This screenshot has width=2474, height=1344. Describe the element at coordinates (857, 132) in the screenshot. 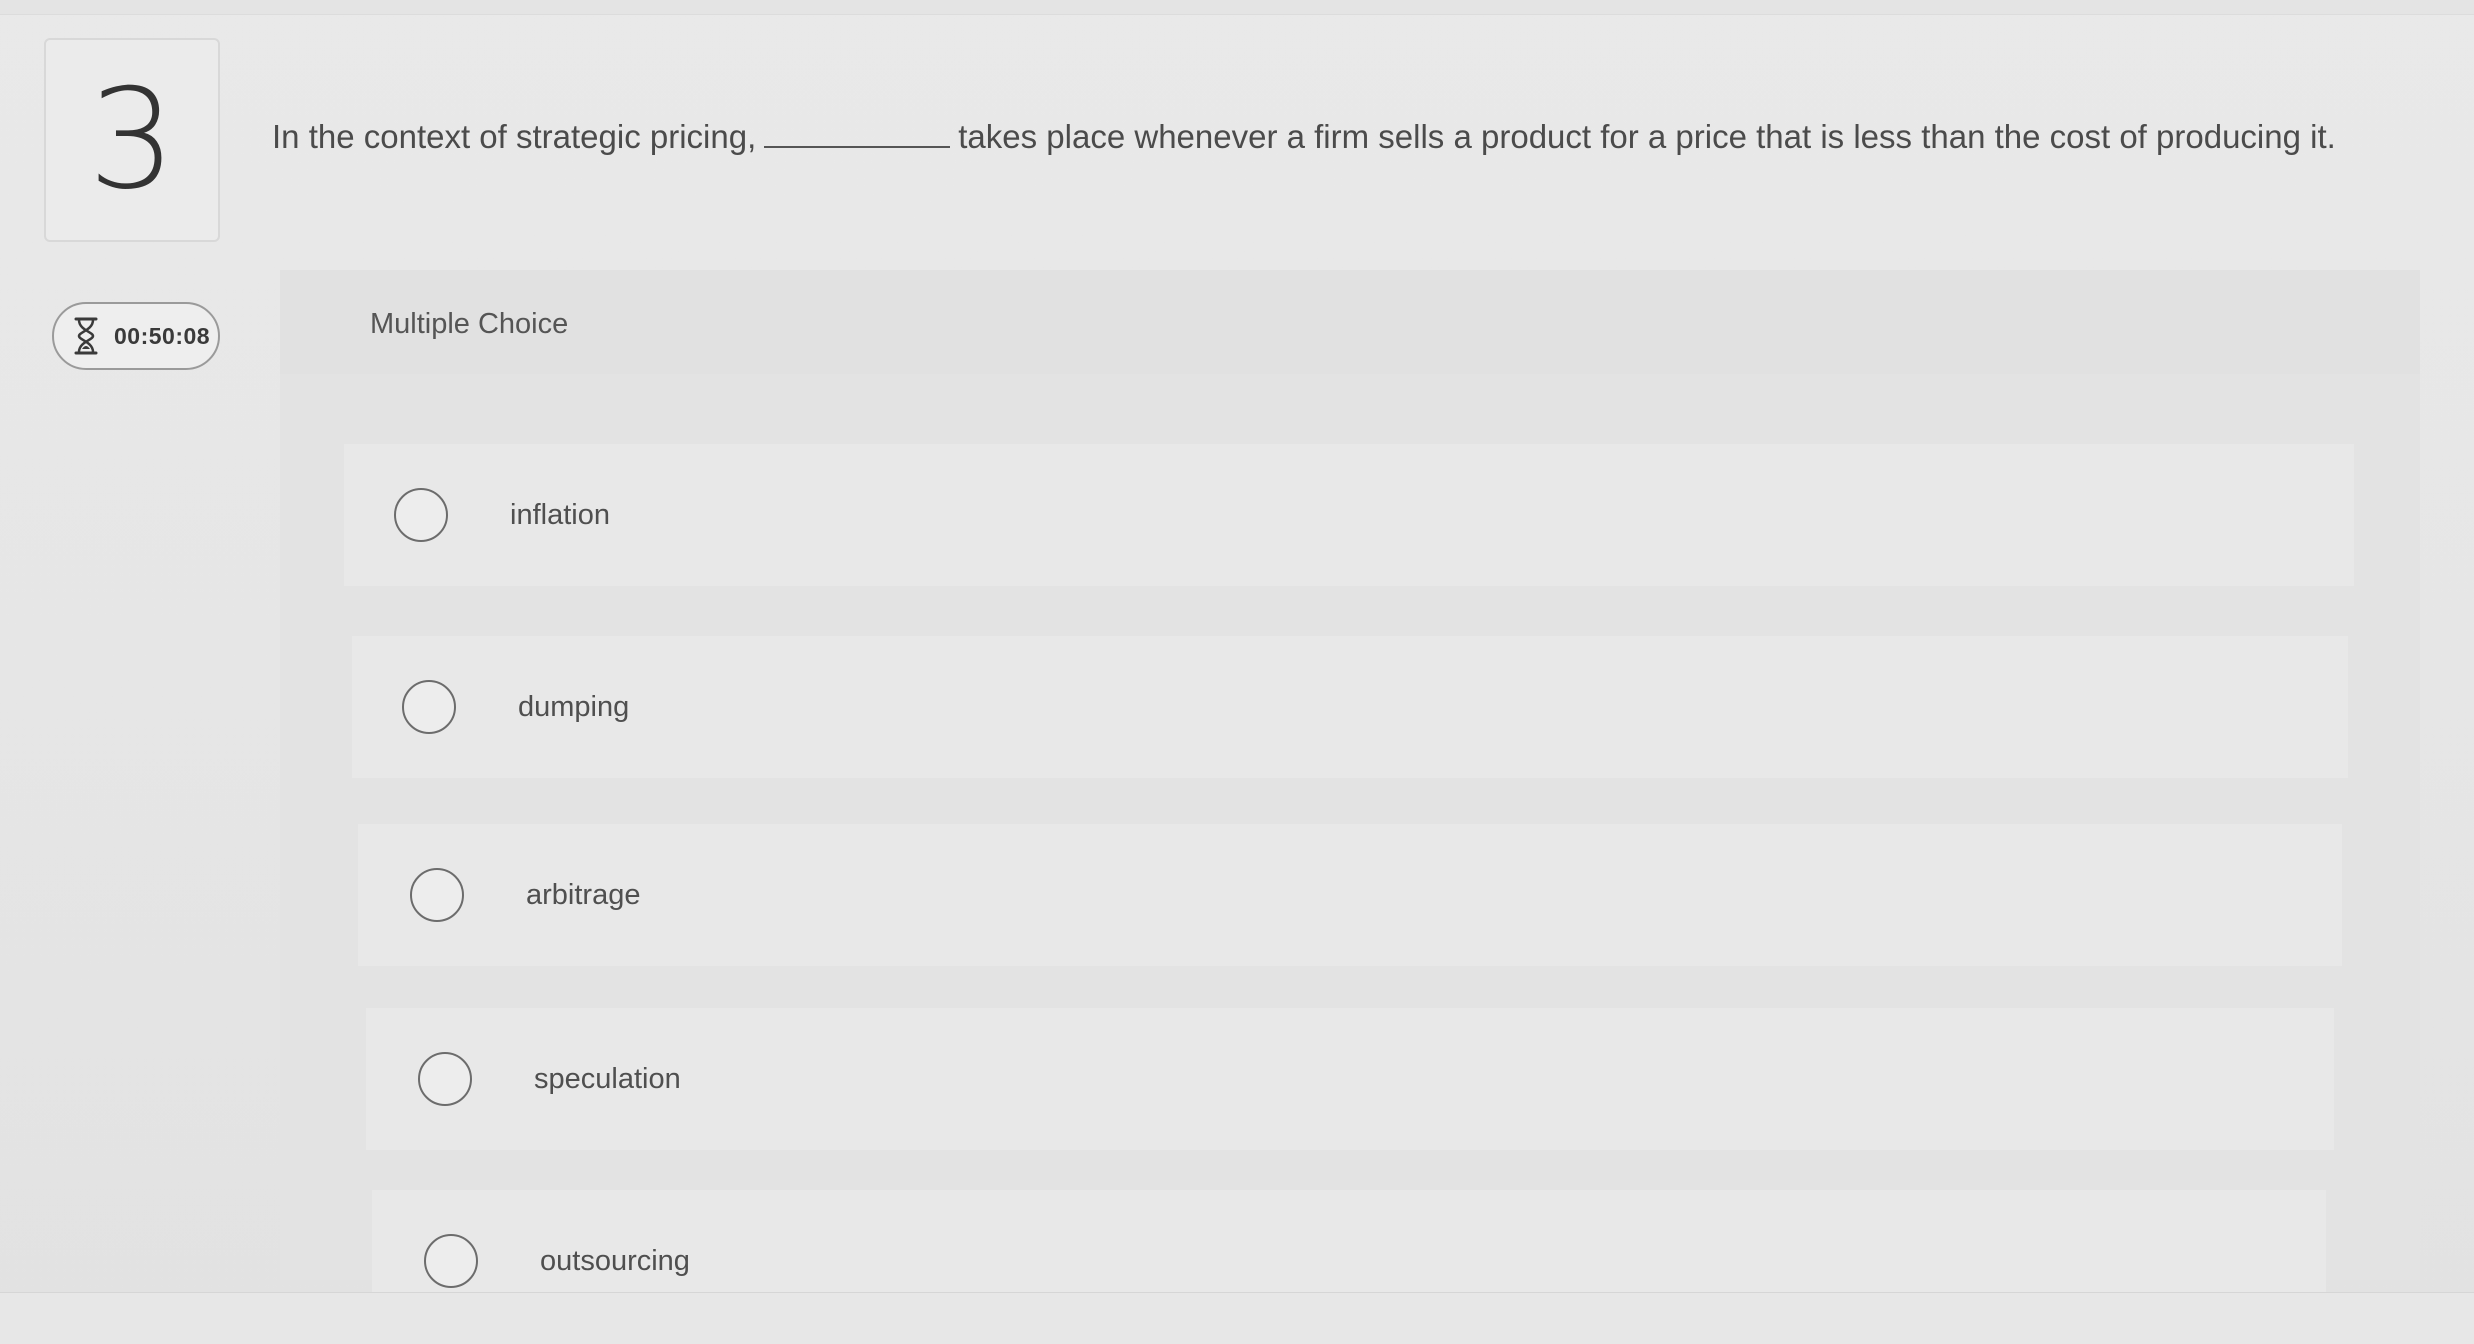

I see `answer-blank` at that location.